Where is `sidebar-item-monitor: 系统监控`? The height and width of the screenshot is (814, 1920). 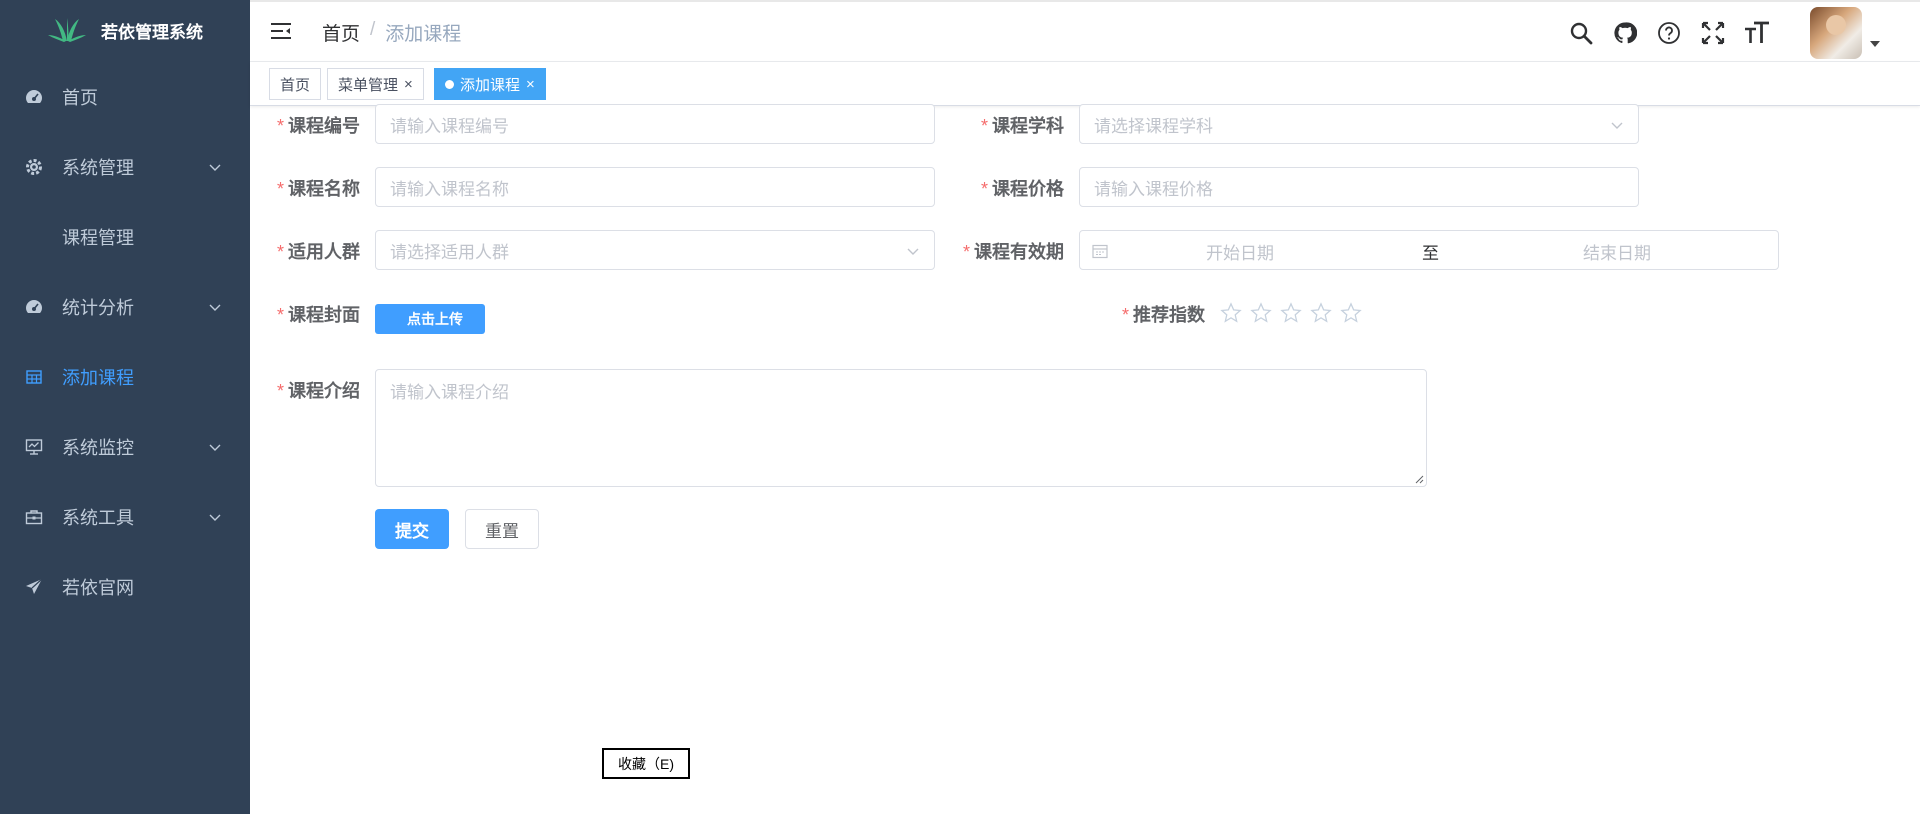
sidebar-item-monitor: 系统监控 is located at coordinates (125, 447).